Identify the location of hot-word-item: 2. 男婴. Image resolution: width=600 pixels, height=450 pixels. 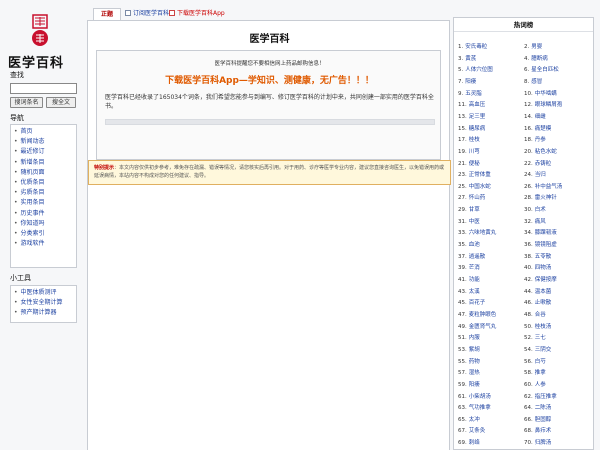
(557, 47).